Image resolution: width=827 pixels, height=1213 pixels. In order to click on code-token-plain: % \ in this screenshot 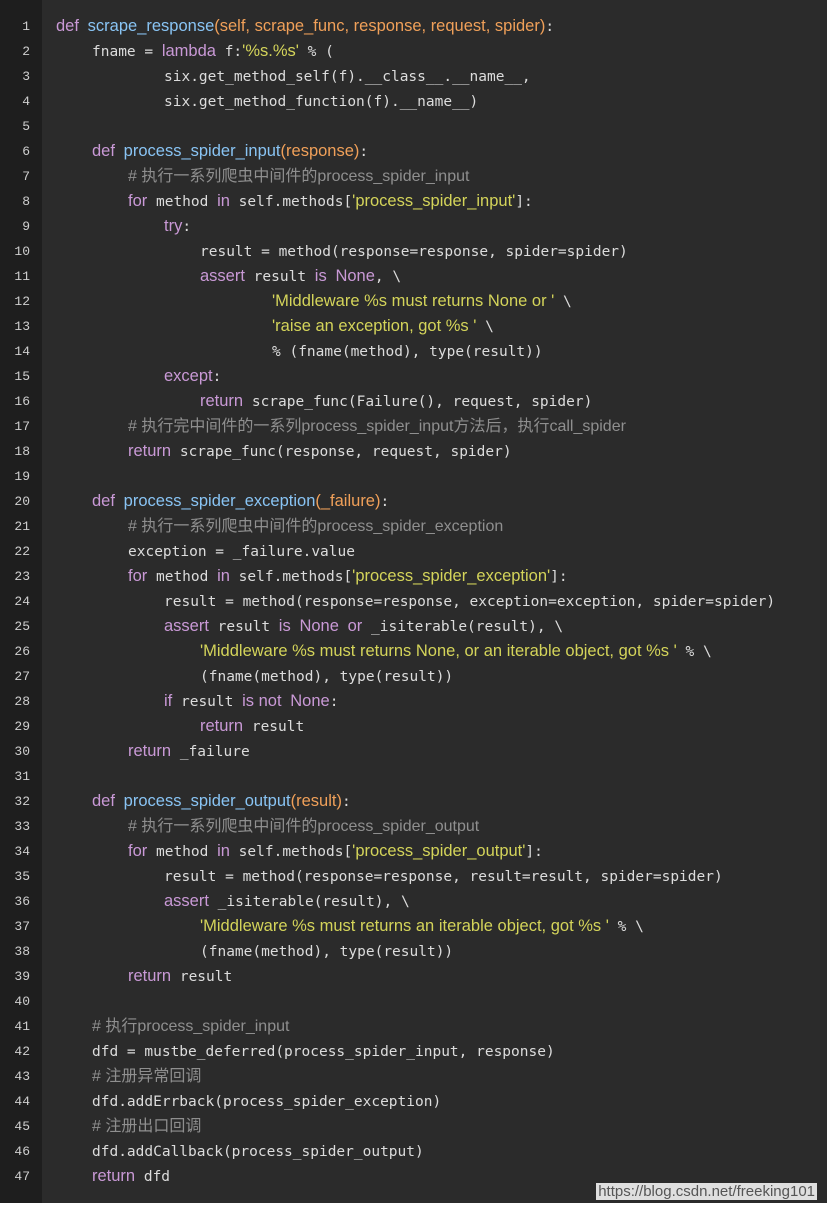, I will do `click(694, 652)`.